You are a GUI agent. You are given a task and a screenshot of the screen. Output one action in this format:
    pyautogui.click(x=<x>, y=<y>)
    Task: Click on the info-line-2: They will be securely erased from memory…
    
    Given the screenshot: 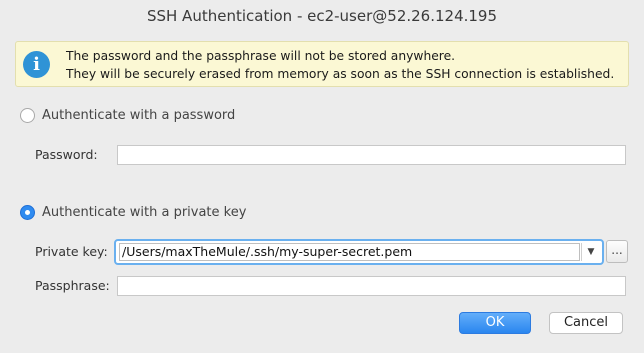 What is the action you would take?
    pyautogui.click(x=340, y=74)
    